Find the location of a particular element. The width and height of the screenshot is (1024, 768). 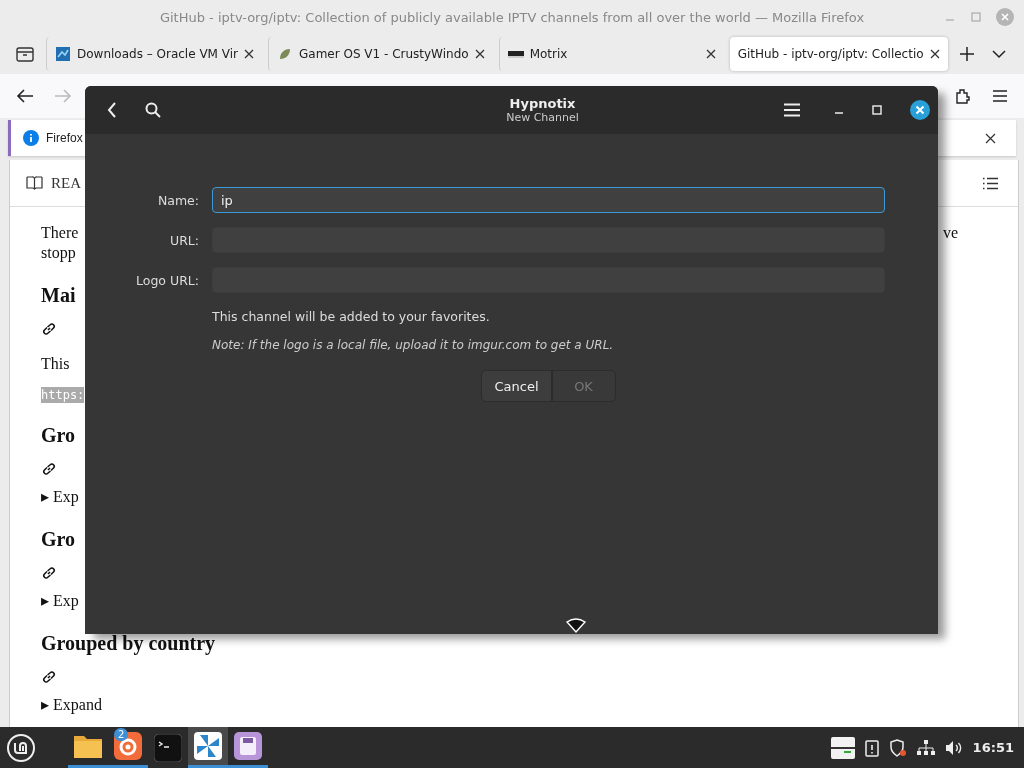

puzzle-icon is located at coordinates (963, 96).